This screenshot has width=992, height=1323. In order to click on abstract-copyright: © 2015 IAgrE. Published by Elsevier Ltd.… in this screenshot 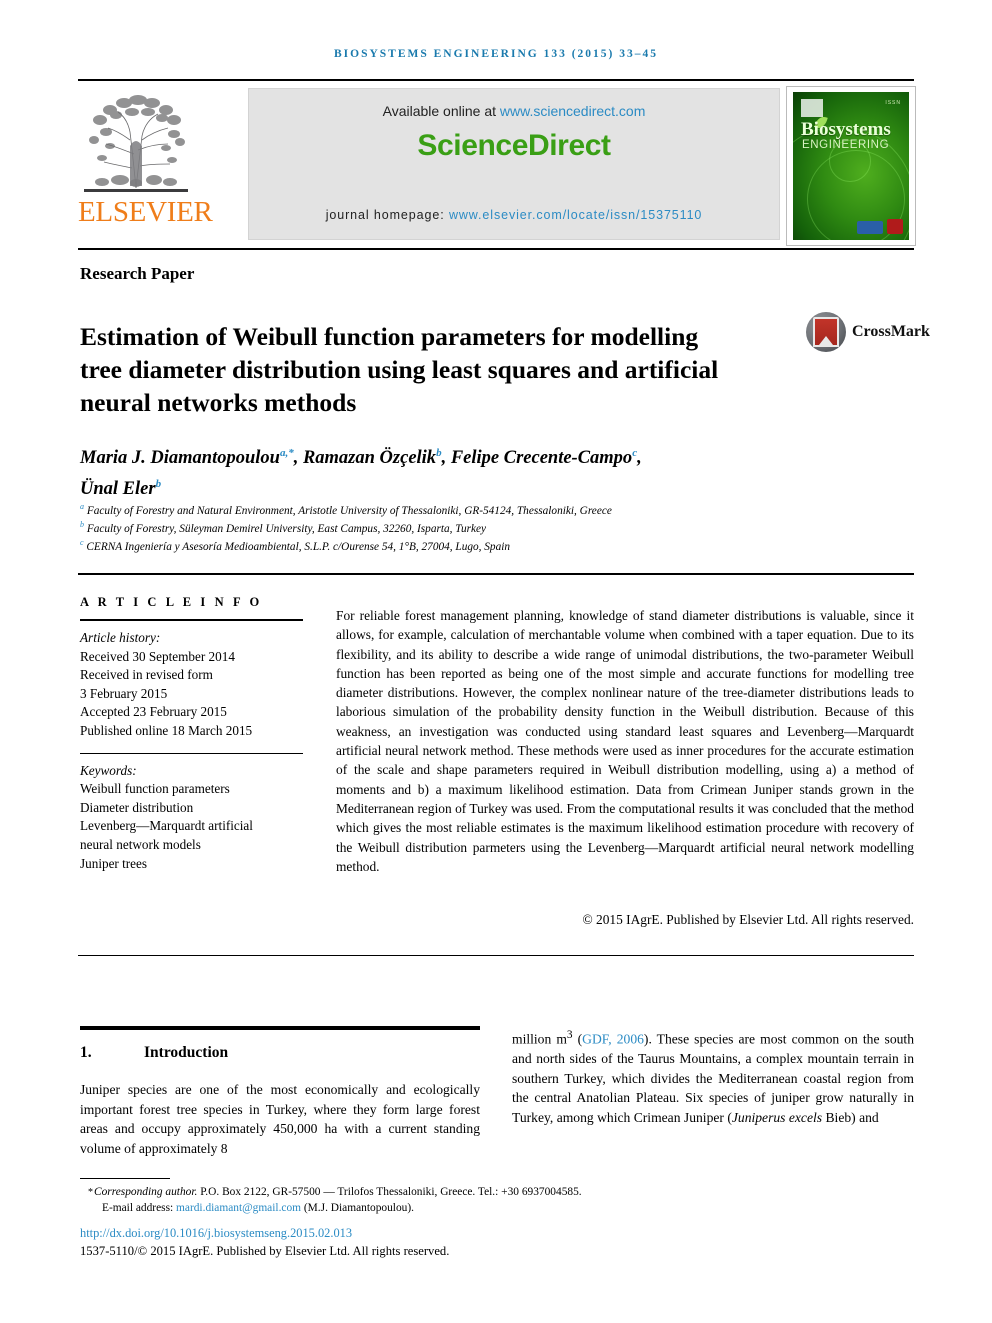, I will do `click(748, 919)`.